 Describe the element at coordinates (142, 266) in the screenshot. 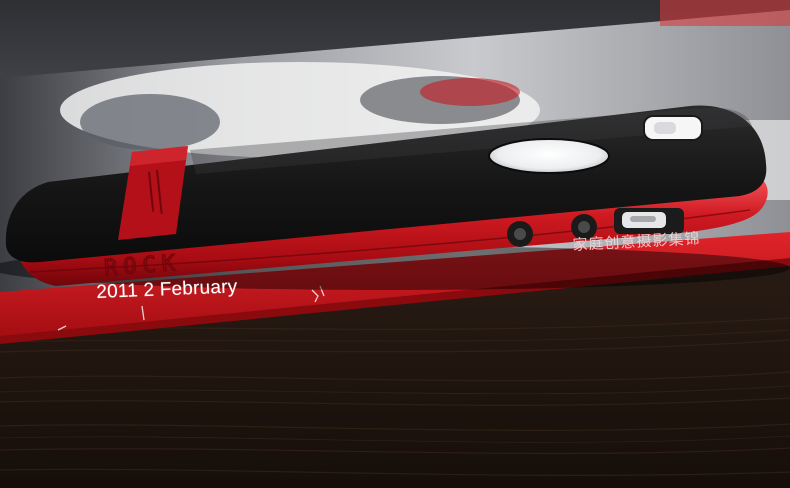

I see `case-brand-mark: ROCK` at that location.